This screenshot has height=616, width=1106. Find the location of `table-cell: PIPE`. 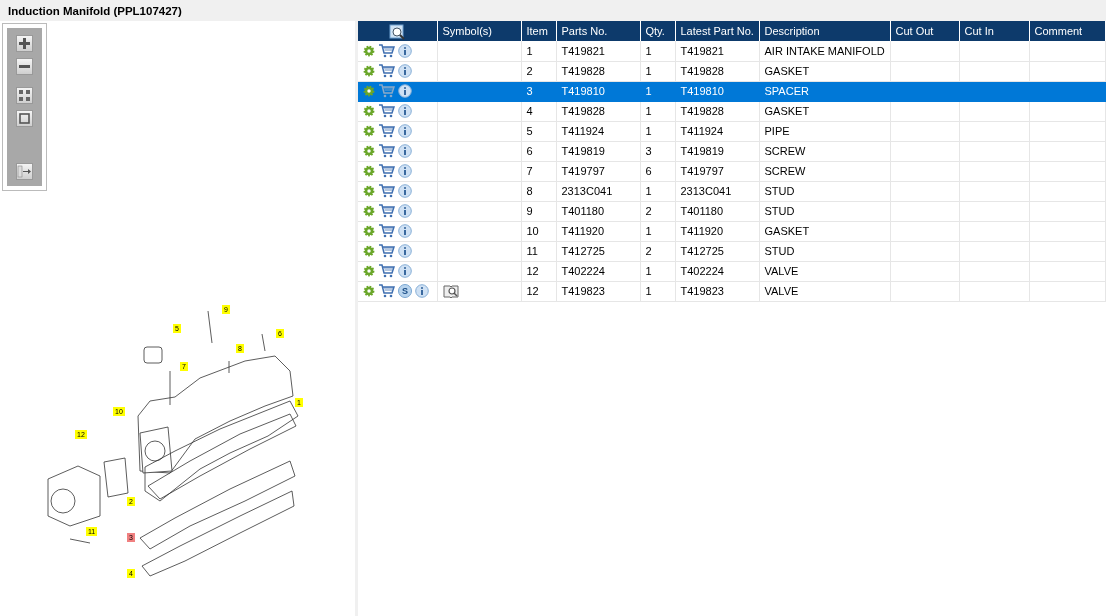

table-cell: PIPE is located at coordinates (824, 131).